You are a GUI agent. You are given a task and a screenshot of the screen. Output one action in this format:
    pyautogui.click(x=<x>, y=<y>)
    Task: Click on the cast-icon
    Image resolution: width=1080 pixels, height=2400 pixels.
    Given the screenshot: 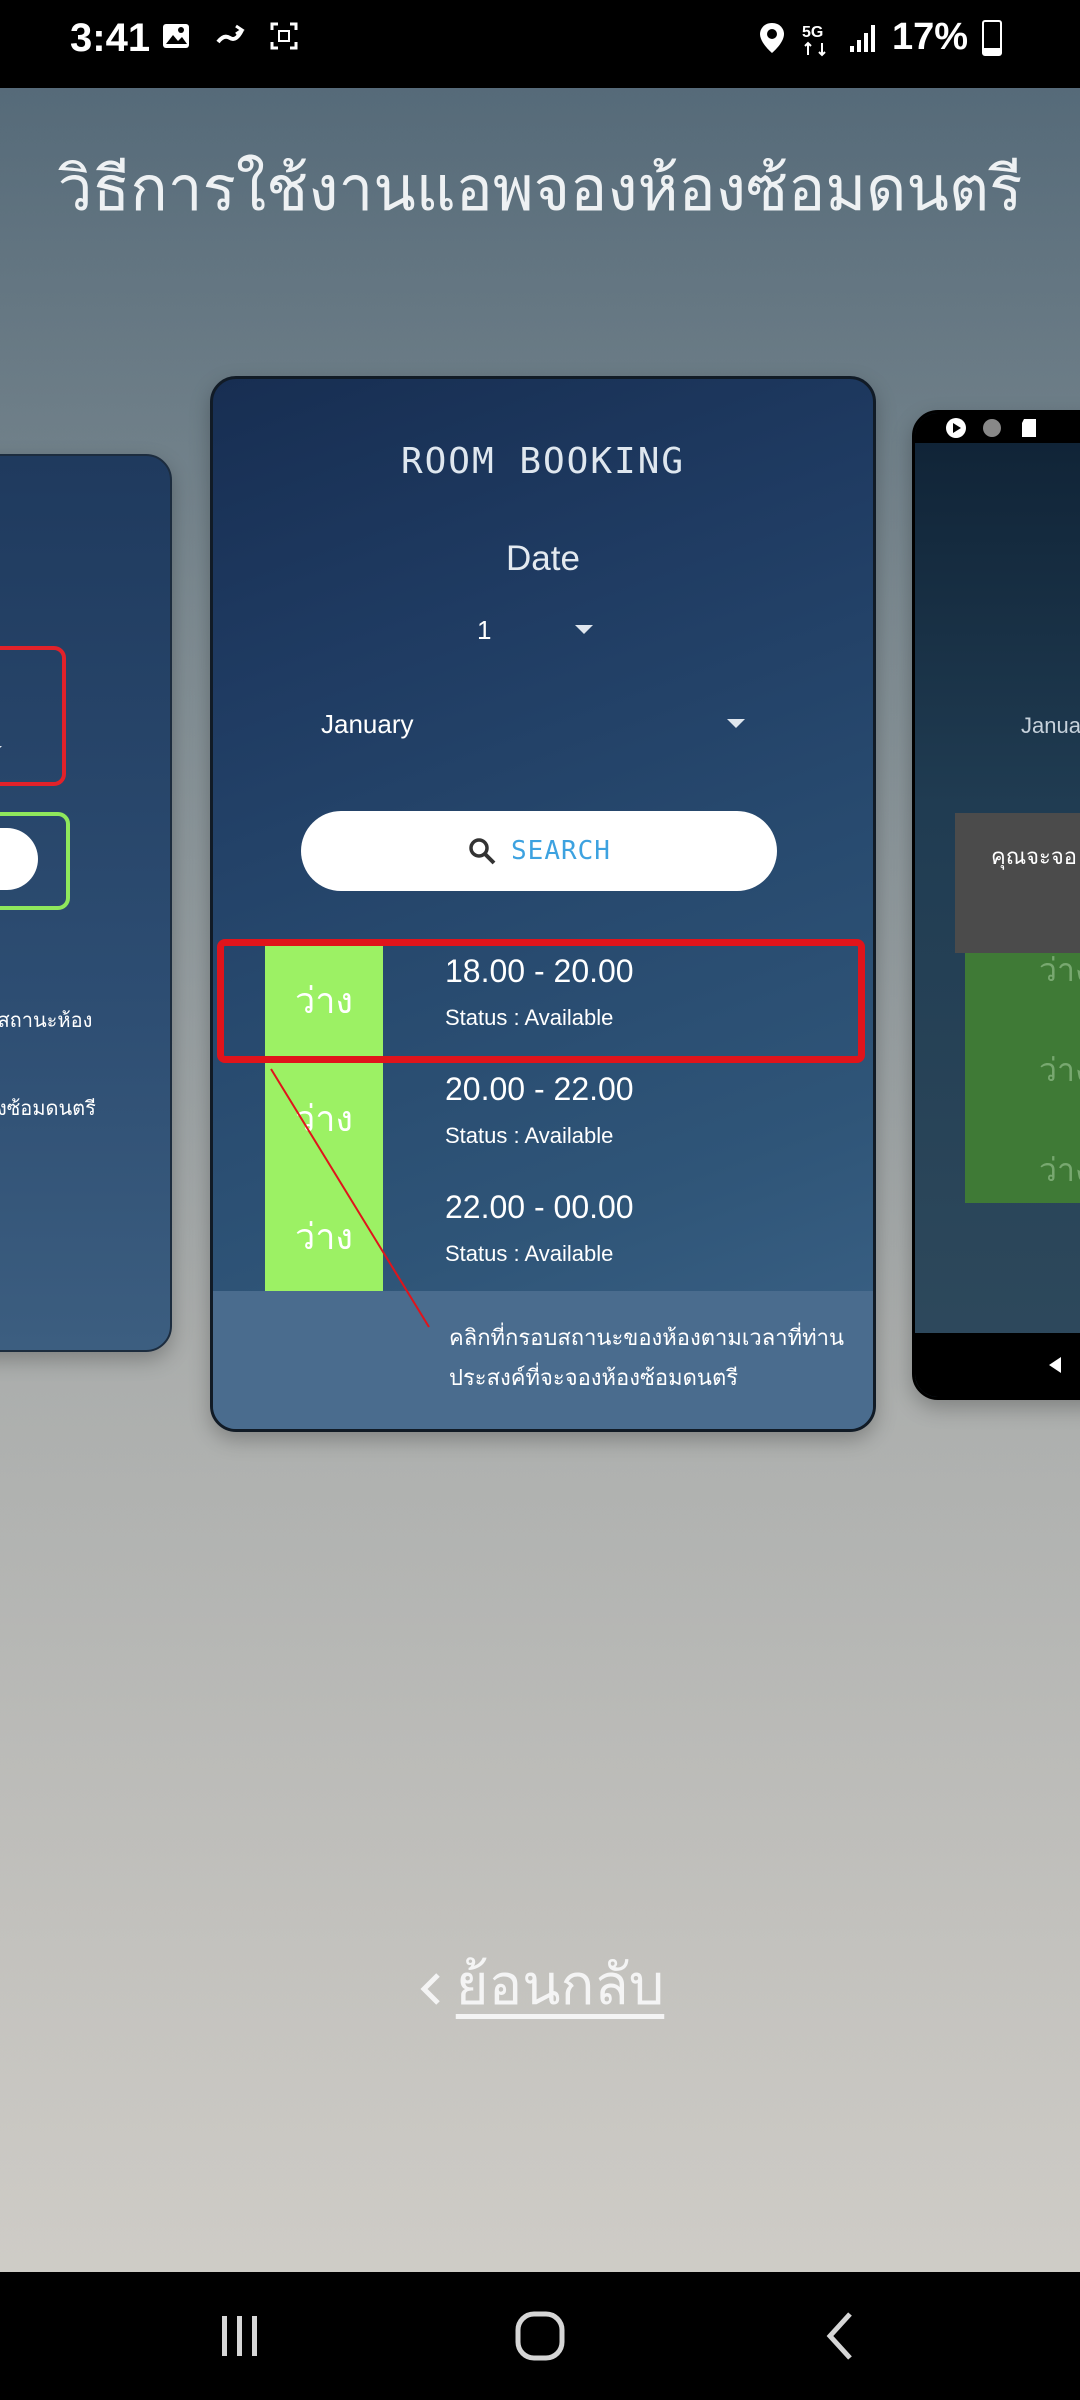 What is the action you would take?
    pyautogui.click(x=230, y=34)
    